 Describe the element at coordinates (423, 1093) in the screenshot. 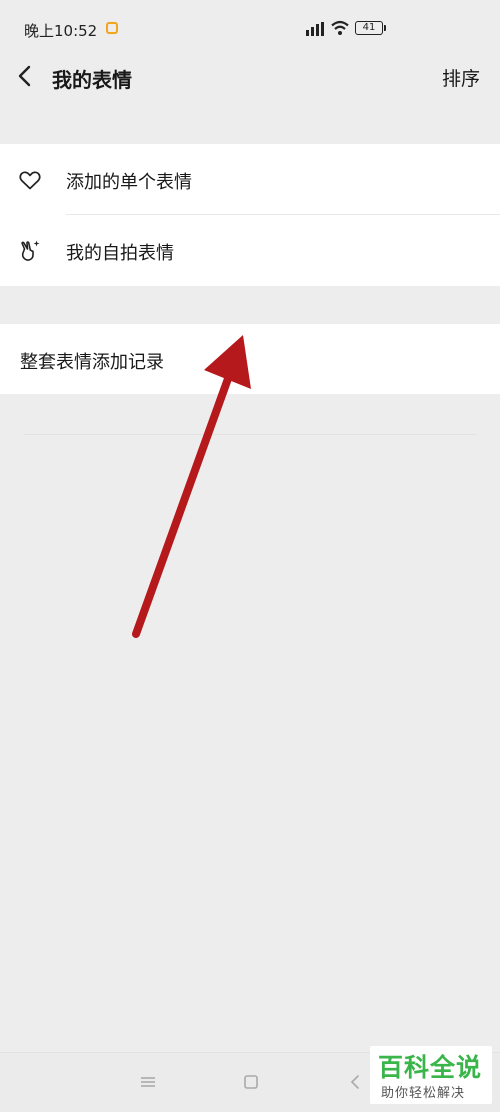

I see `watermark-subtitle: 助你轻松解决` at that location.